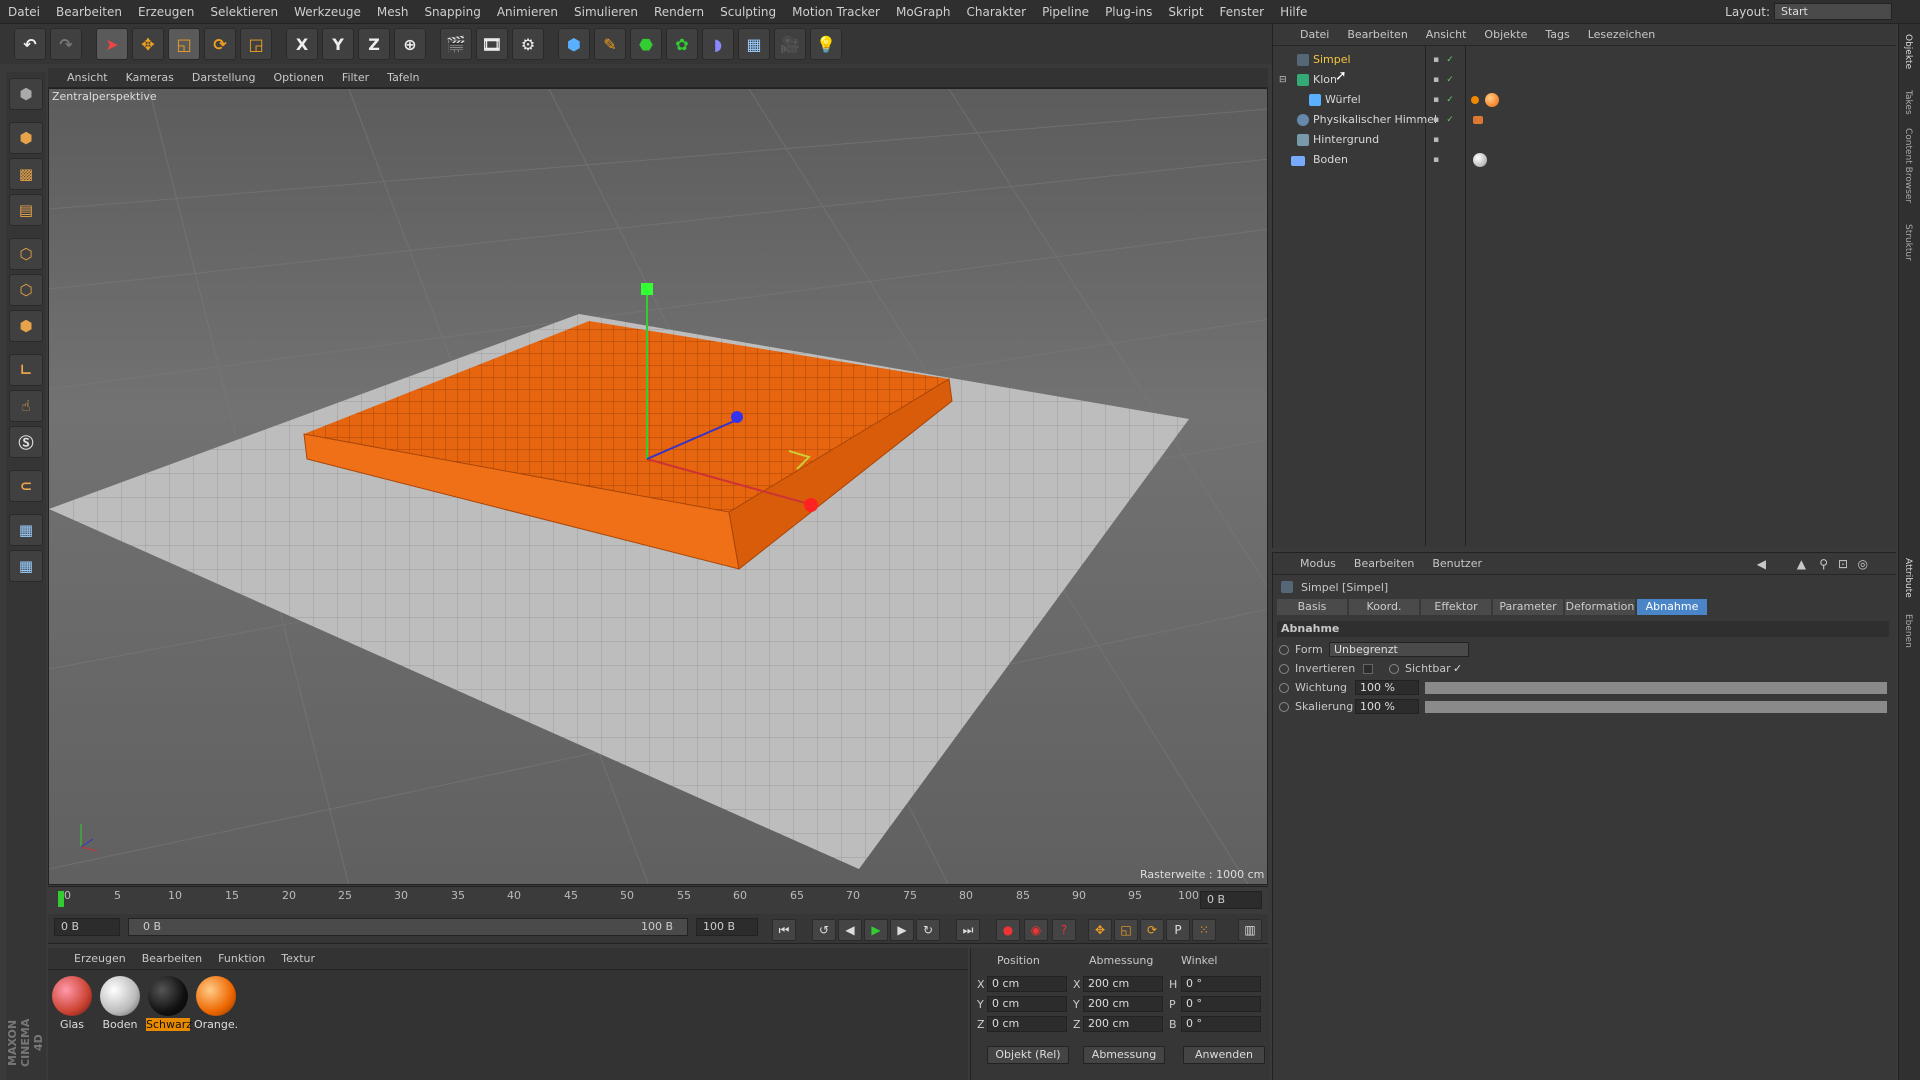  I want to click on z-axis-lock-button: Z, so click(374, 44).